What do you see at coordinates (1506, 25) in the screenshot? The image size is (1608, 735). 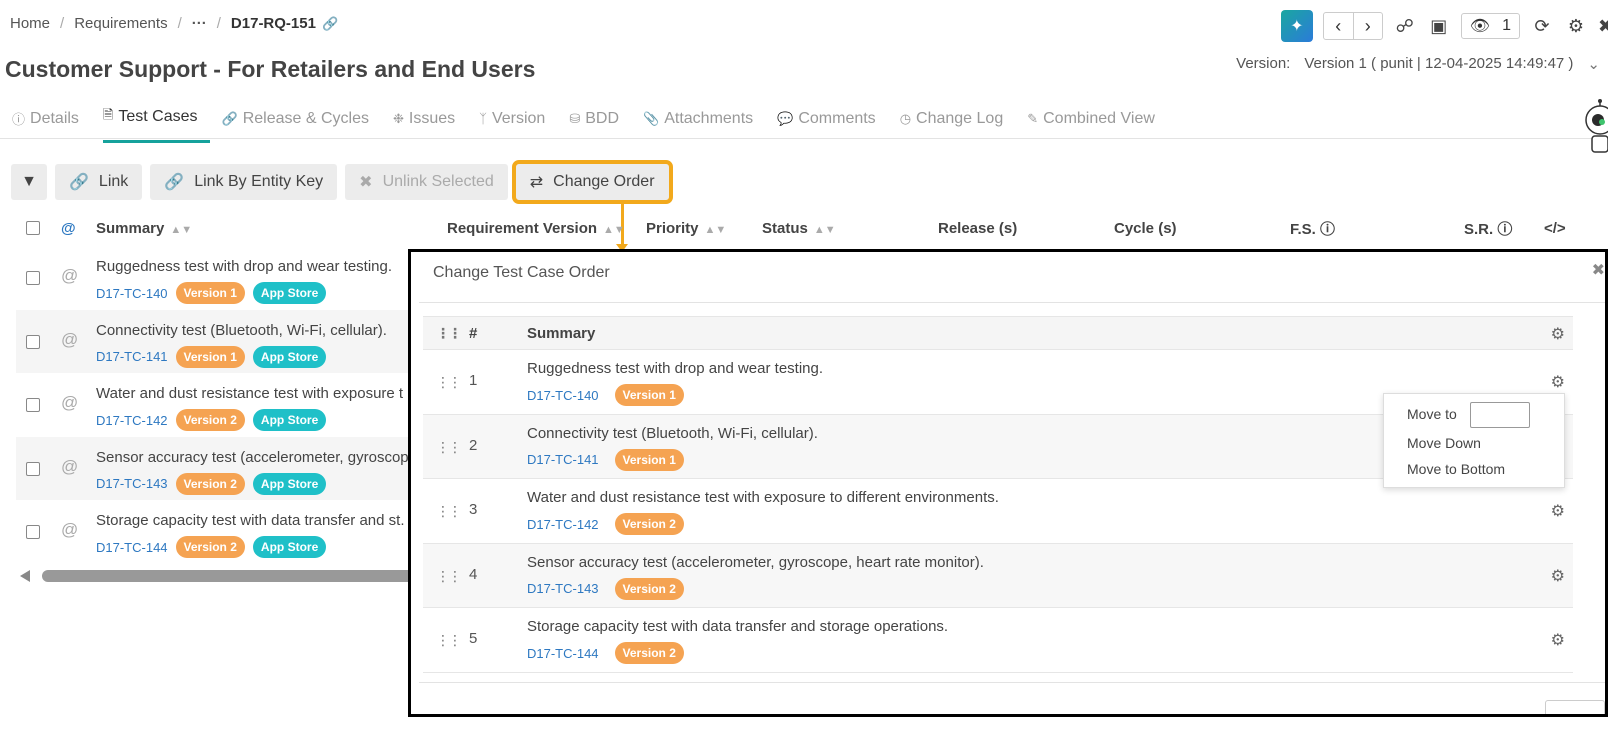 I see `watch-count: 1` at bounding box center [1506, 25].